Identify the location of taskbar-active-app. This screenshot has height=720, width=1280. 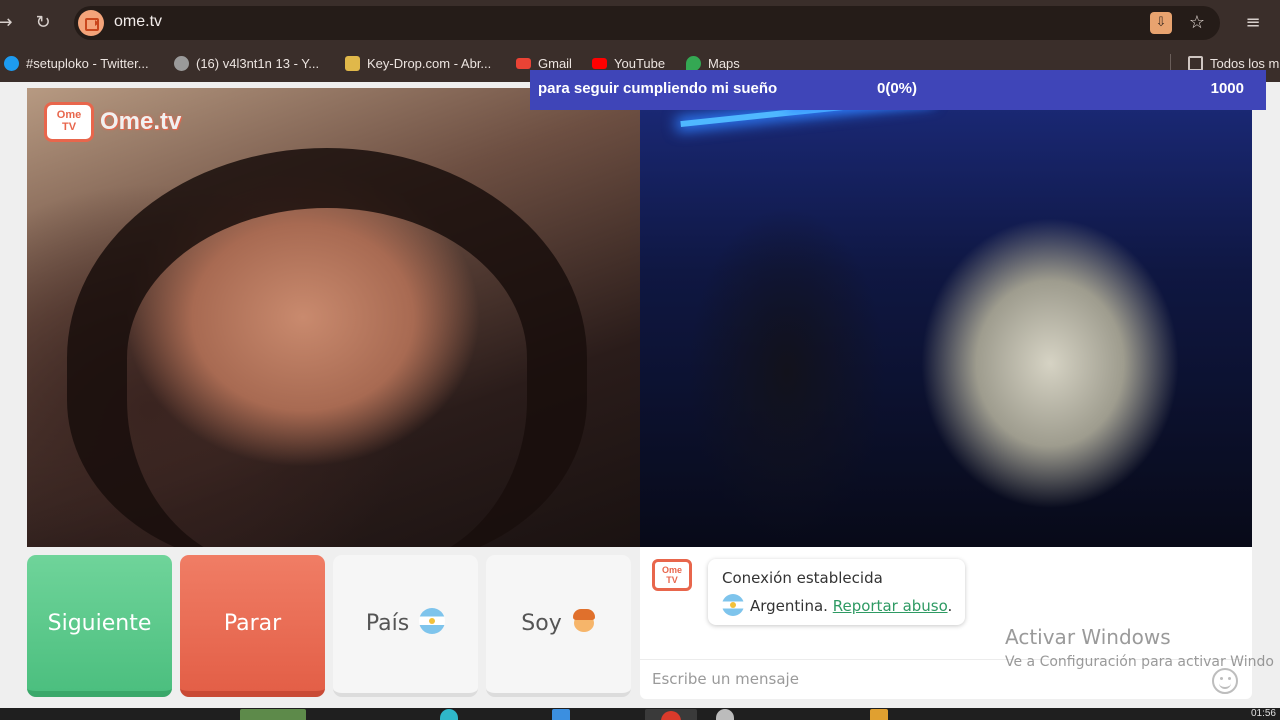
(671, 714).